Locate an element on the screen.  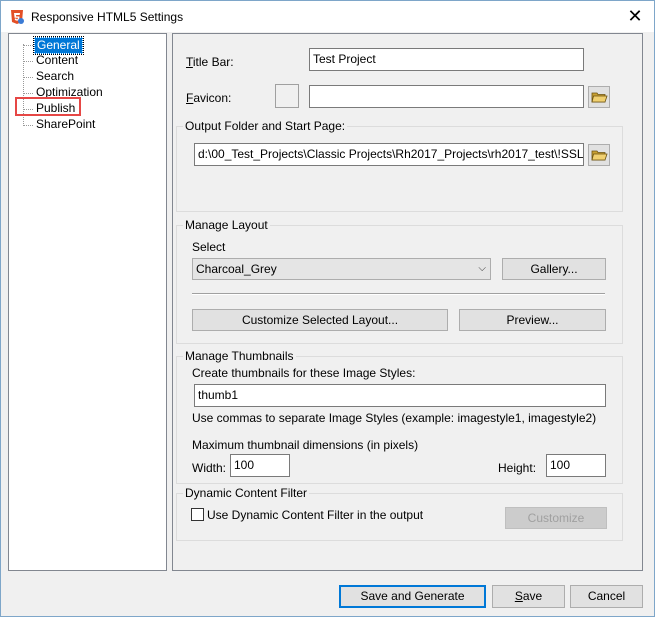
dcf-customize-button: Customize is located at coordinates (556, 518).